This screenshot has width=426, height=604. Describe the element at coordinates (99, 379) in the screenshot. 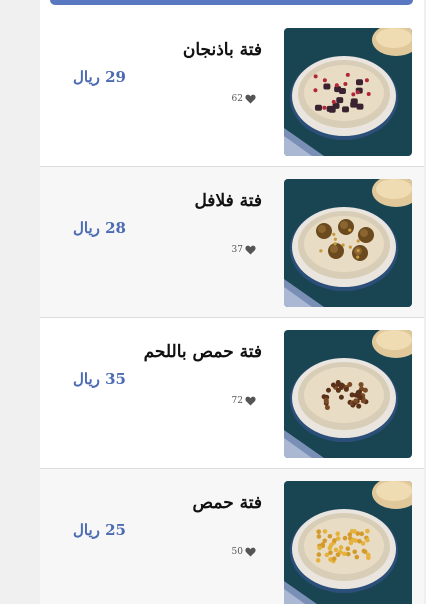

I see `item-price: 35 ريال` at that location.